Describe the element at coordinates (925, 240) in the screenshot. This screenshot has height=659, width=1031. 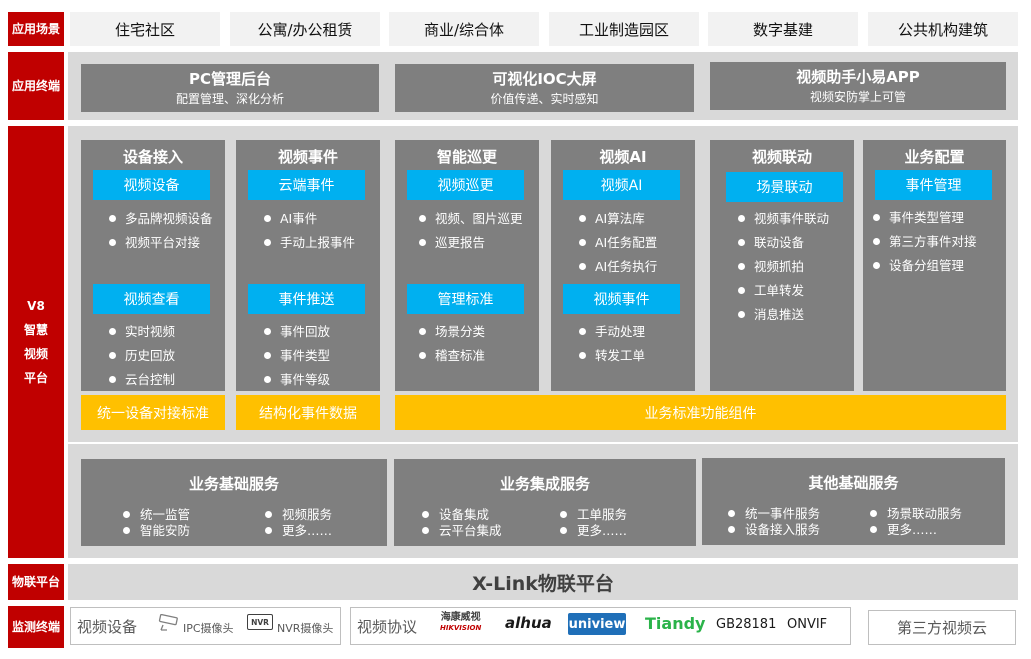
I see `list-item: 第三方事件对接` at that location.